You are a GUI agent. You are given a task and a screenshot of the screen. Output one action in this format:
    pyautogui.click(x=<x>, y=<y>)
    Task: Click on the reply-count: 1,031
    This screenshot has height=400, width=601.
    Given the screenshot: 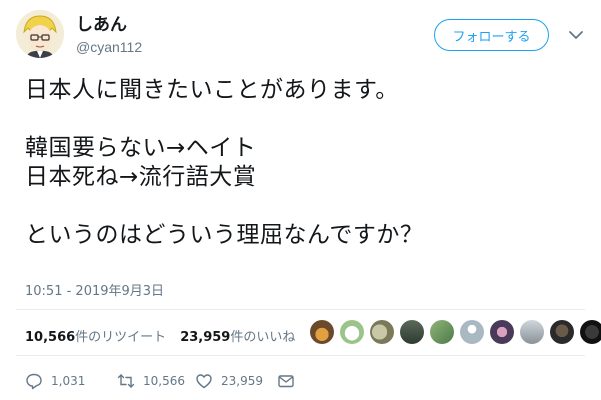 What is the action you would take?
    pyautogui.click(x=68, y=381)
    